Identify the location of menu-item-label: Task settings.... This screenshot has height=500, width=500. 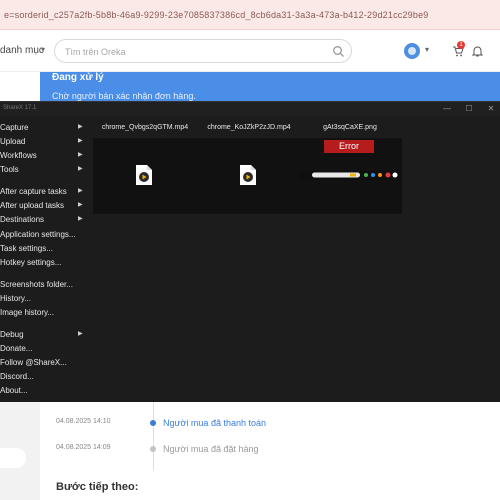
(26, 248).